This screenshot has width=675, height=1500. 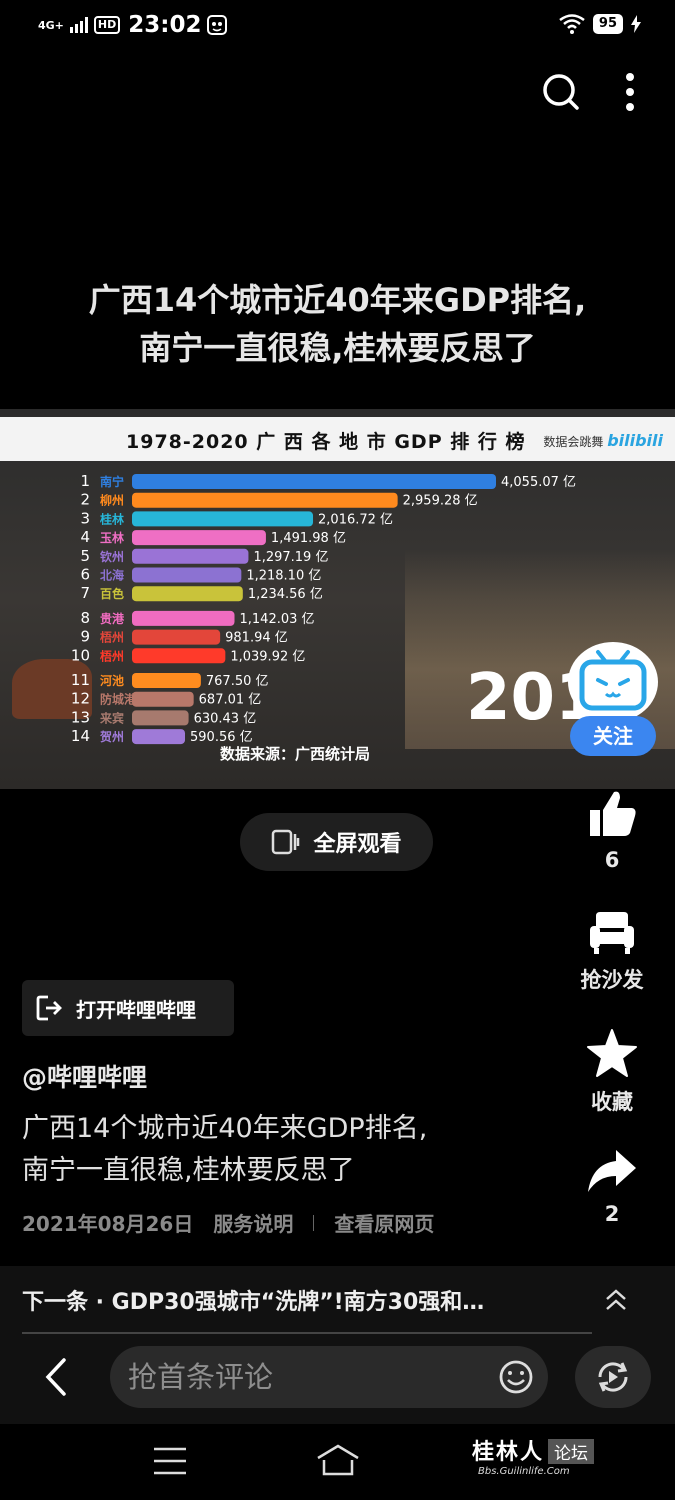 What do you see at coordinates (85, 518) in the screenshot?
I see `chart-rank-label: 3` at bounding box center [85, 518].